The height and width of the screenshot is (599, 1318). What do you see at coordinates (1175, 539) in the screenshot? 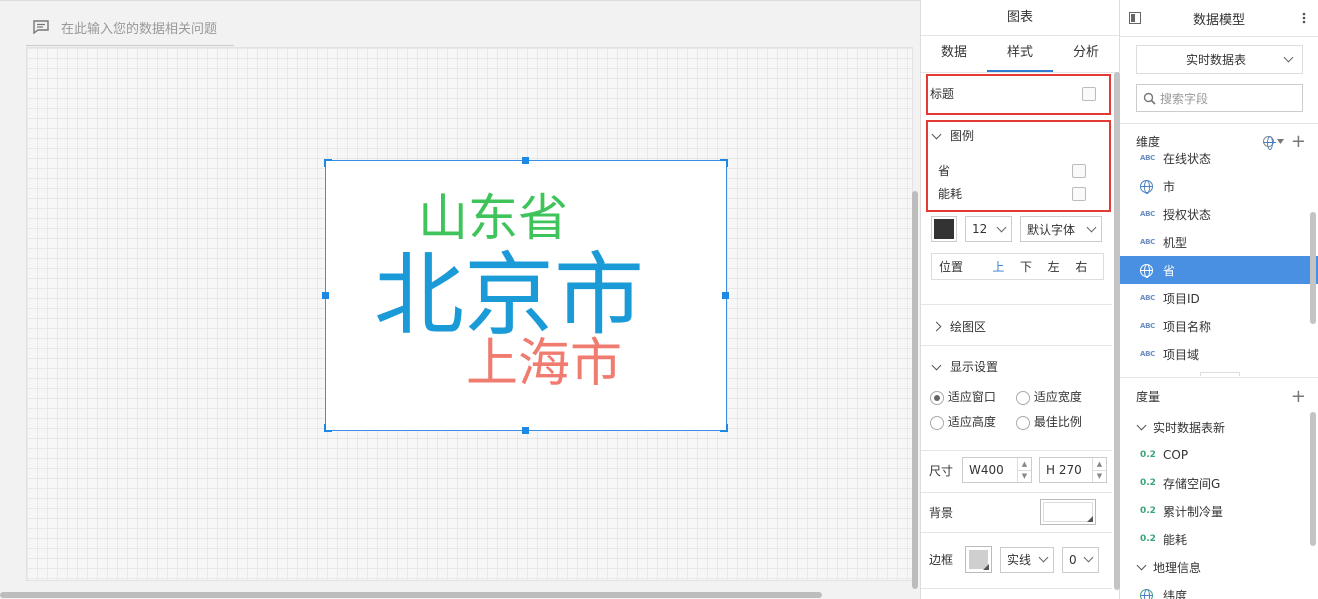
I see `measure-field-label: 能耗` at bounding box center [1175, 539].